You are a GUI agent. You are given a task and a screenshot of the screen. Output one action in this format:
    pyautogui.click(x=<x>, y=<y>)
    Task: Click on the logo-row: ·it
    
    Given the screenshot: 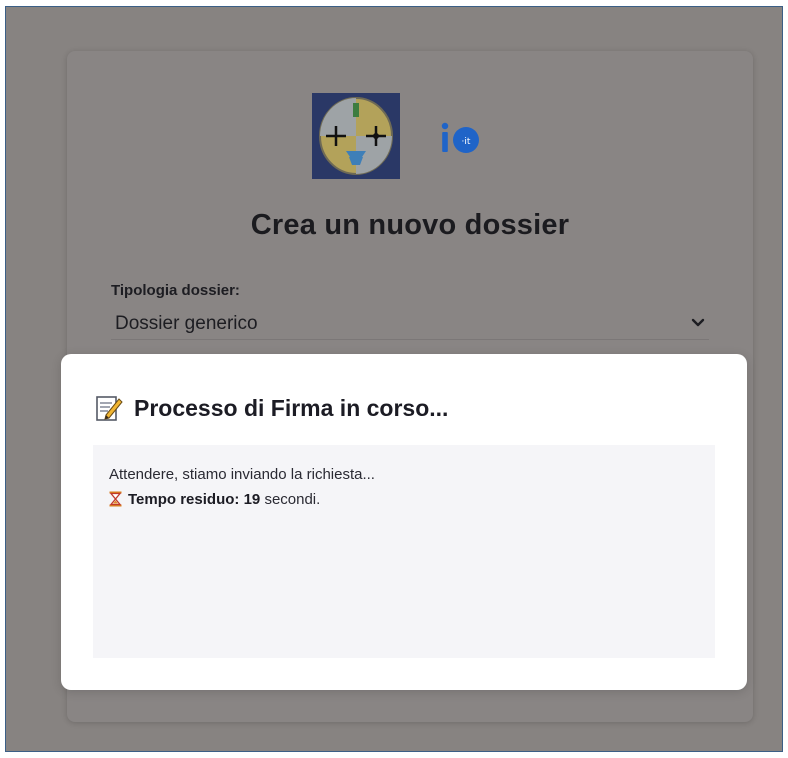 What is the action you would take?
    pyautogui.click(x=410, y=137)
    